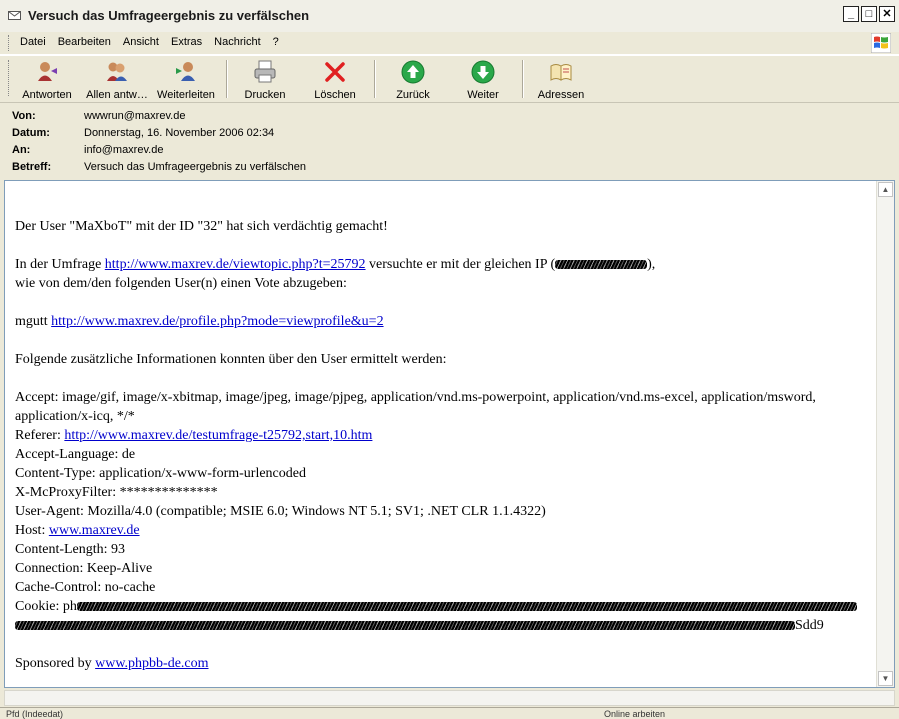 The image size is (899, 719). What do you see at coordinates (466, 607) in the screenshot?
I see `redacted-cookie` at bounding box center [466, 607].